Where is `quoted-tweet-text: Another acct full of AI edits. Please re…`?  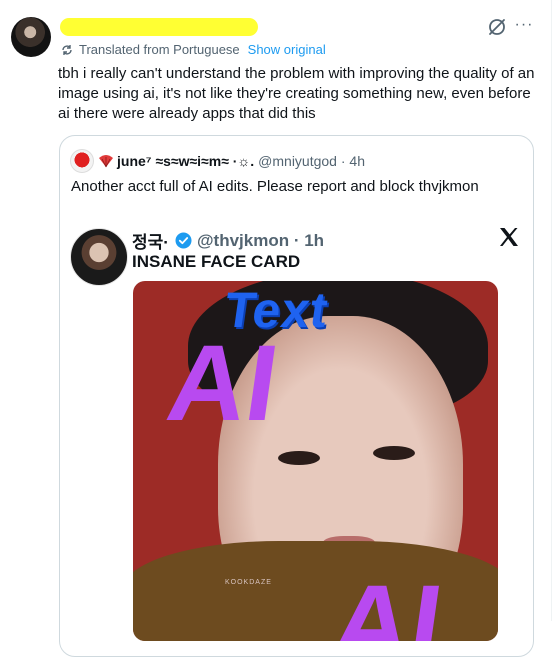 quoted-tweet-text: Another acct full of AI edits. Please re… is located at coordinates (275, 186).